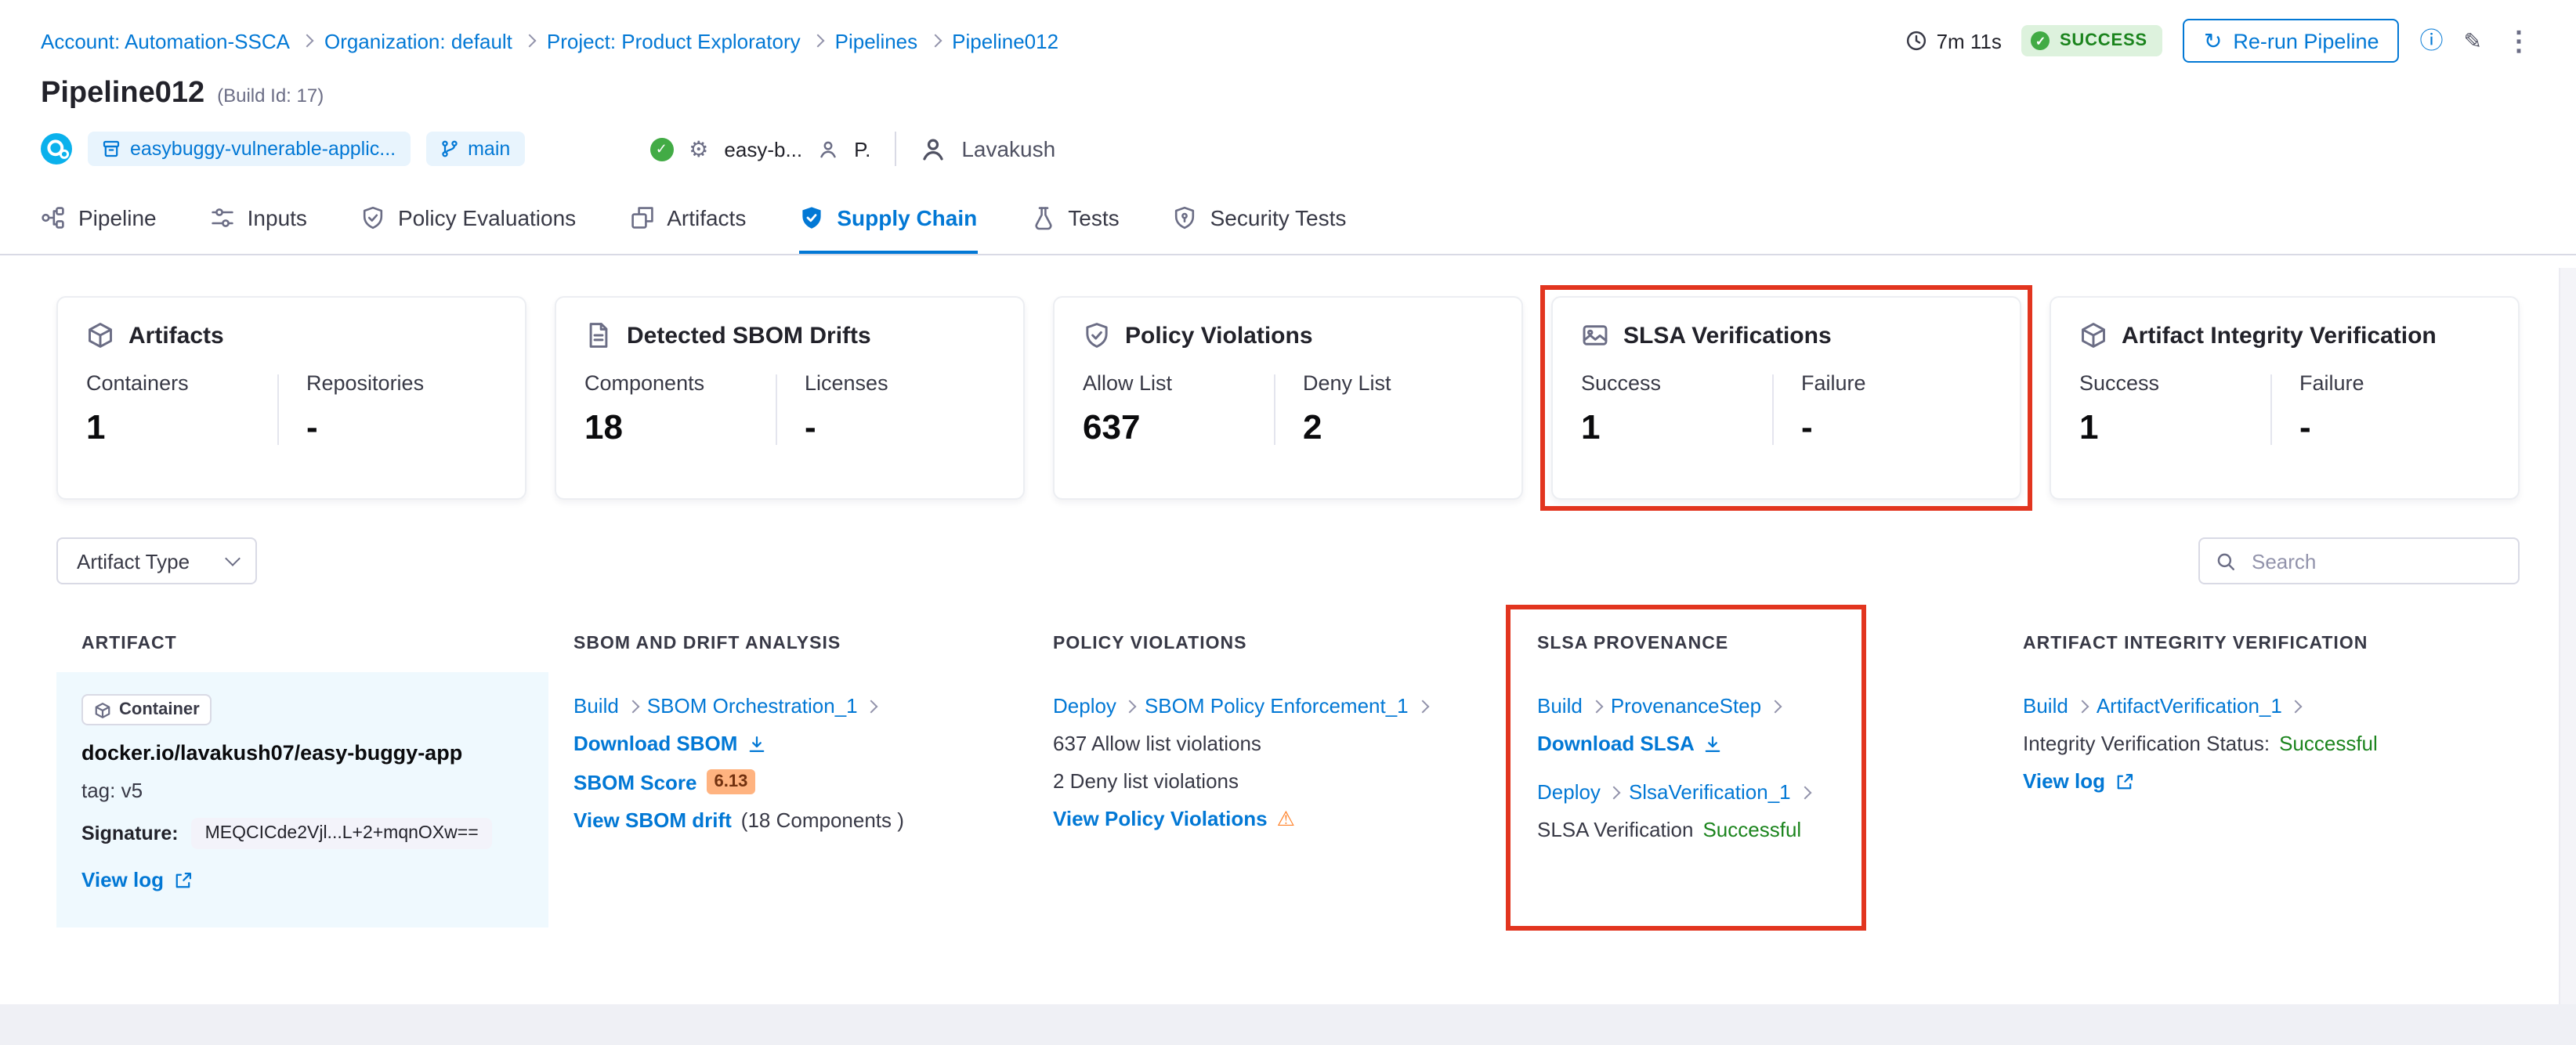  I want to click on metric-label: Deny List, so click(1347, 383).